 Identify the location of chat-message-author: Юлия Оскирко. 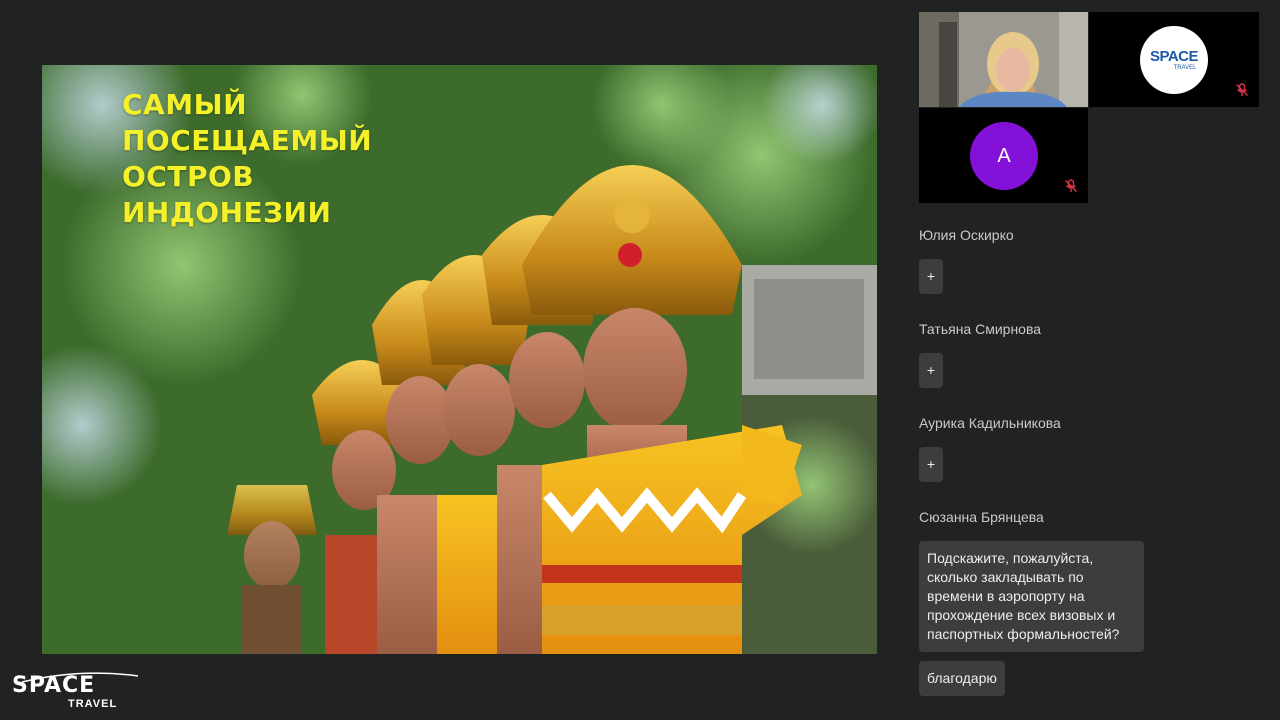
(966, 235).